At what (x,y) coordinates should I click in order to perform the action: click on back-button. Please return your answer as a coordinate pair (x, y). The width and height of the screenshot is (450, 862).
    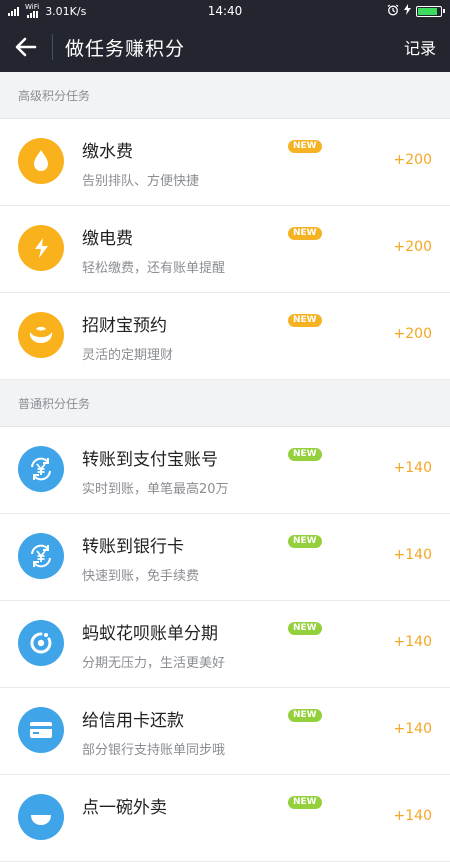
    Looking at the image, I should click on (26, 47).